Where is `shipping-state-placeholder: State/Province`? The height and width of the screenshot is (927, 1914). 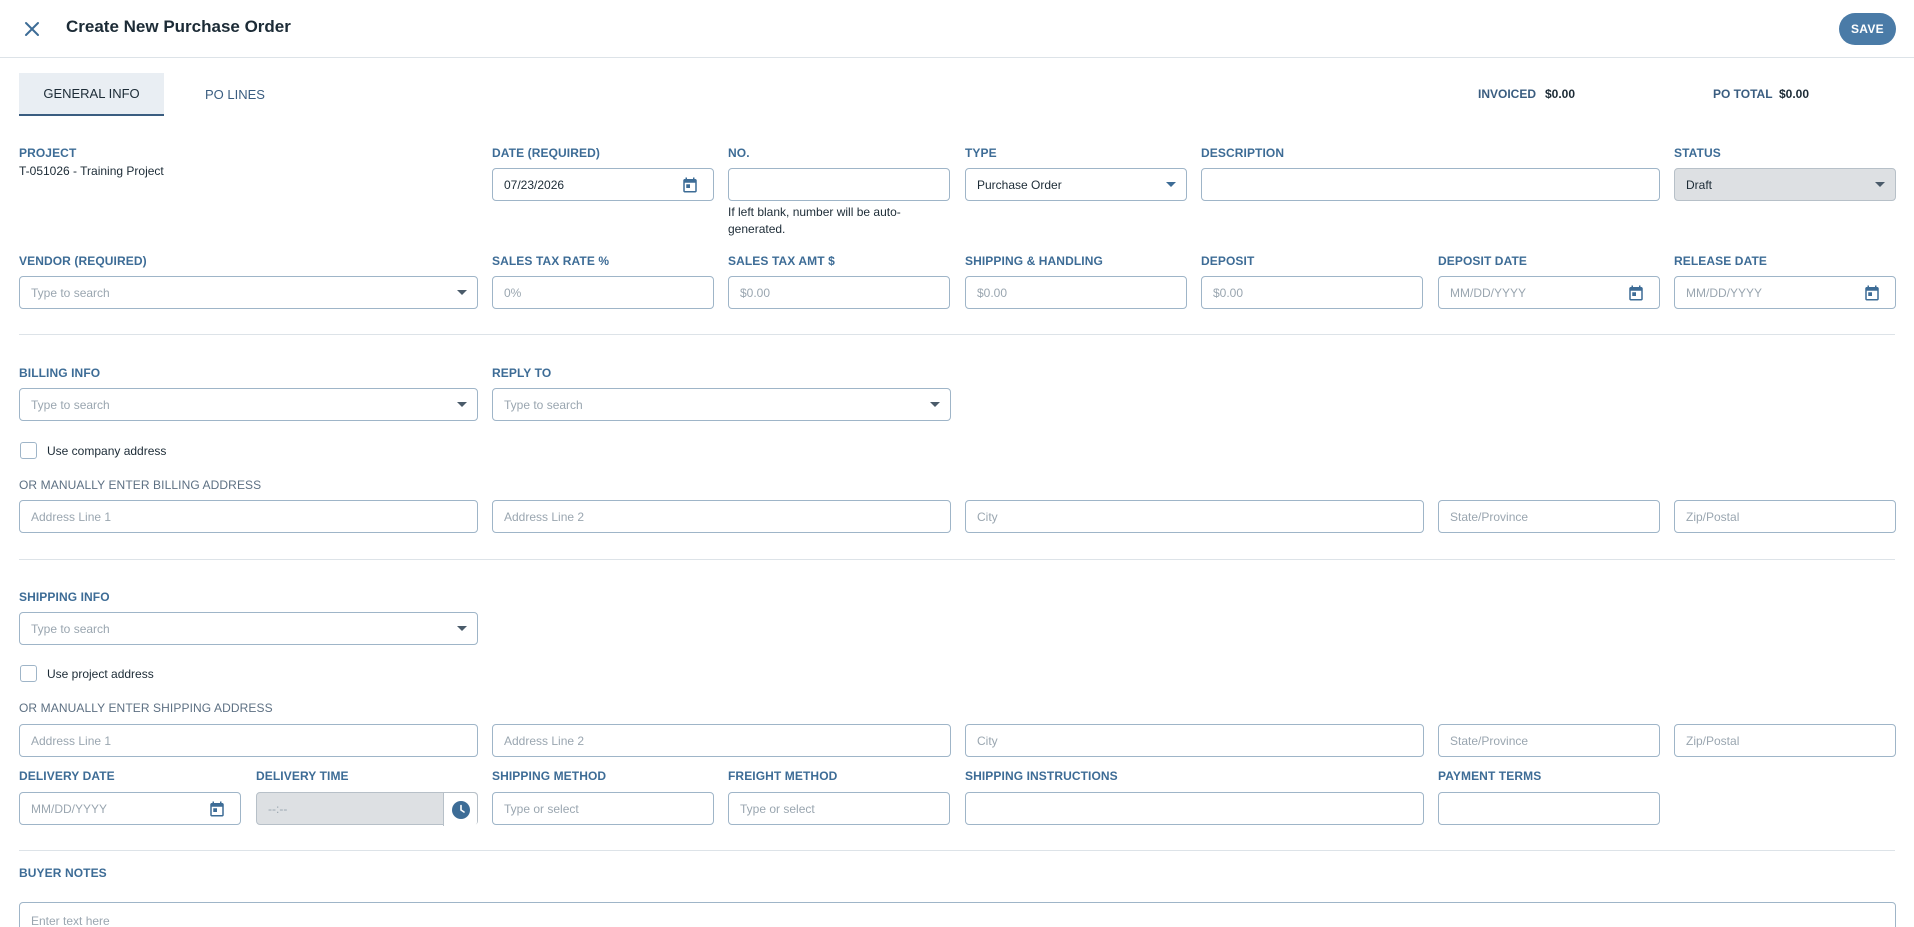 shipping-state-placeholder: State/Province is located at coordinates (1489, 740).